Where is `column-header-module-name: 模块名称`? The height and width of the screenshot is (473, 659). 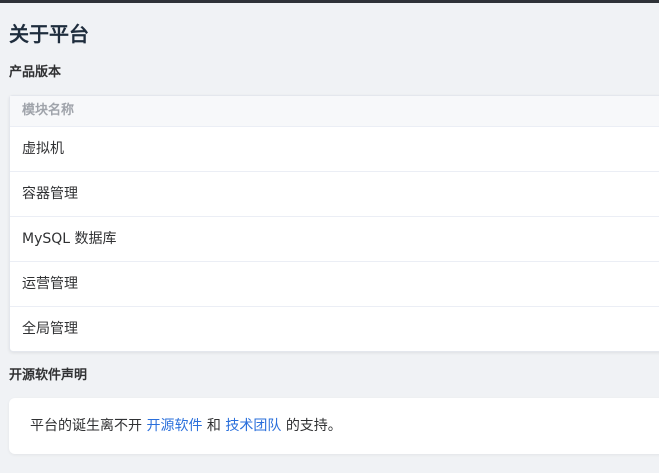 column-header-module-name: 模块名称 is located at coordinates (334, 111).